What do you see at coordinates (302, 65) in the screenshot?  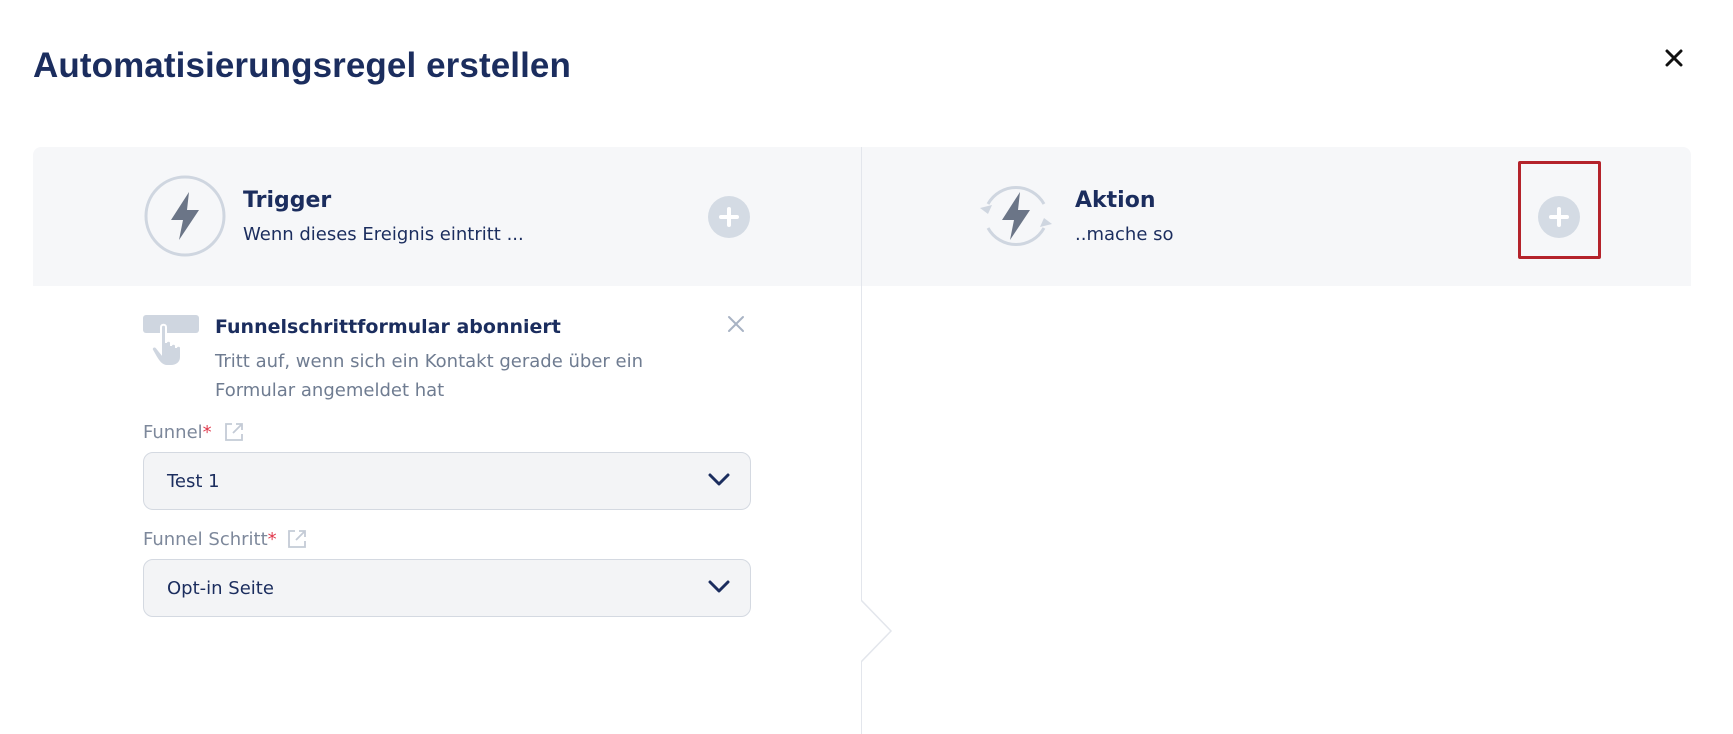 I see `page-title: Automatisierungsregel erstellen` at bounding box center [302, 65].